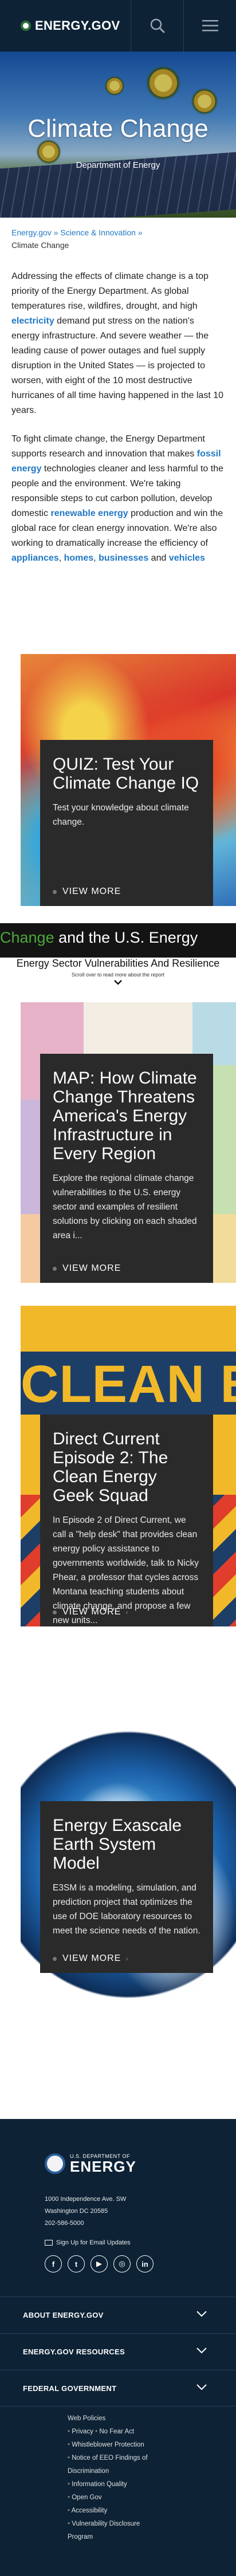 This screenshot has height=2576, width=236. Describe the element at coordinates (53, 2264) in the screenshot. I see `facebook-icon: f` at that location.